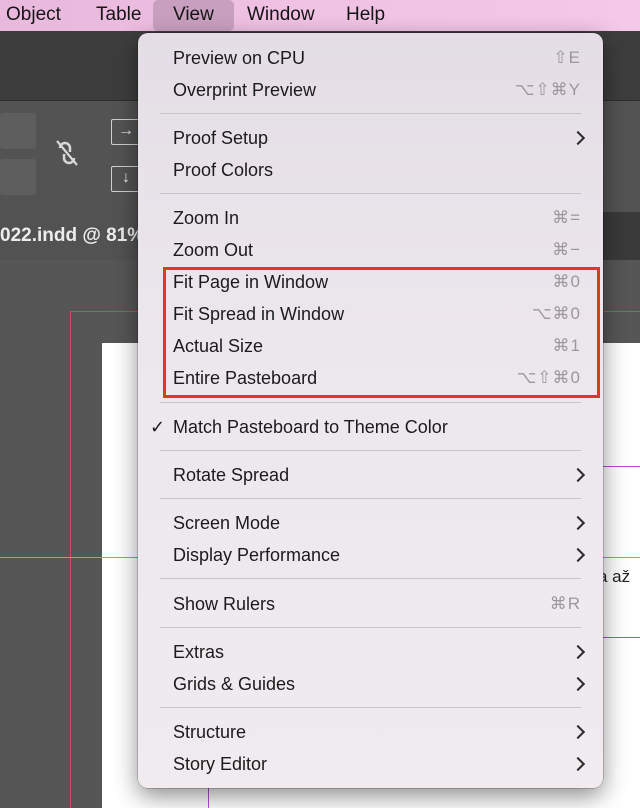 This screenshot has height=808, width=640. What do you see at coordinates (370, 250) in the screenshot?
I see `menu-item-zoom-out: Zoom Out ⌘−` at bounding box center [370, 250].